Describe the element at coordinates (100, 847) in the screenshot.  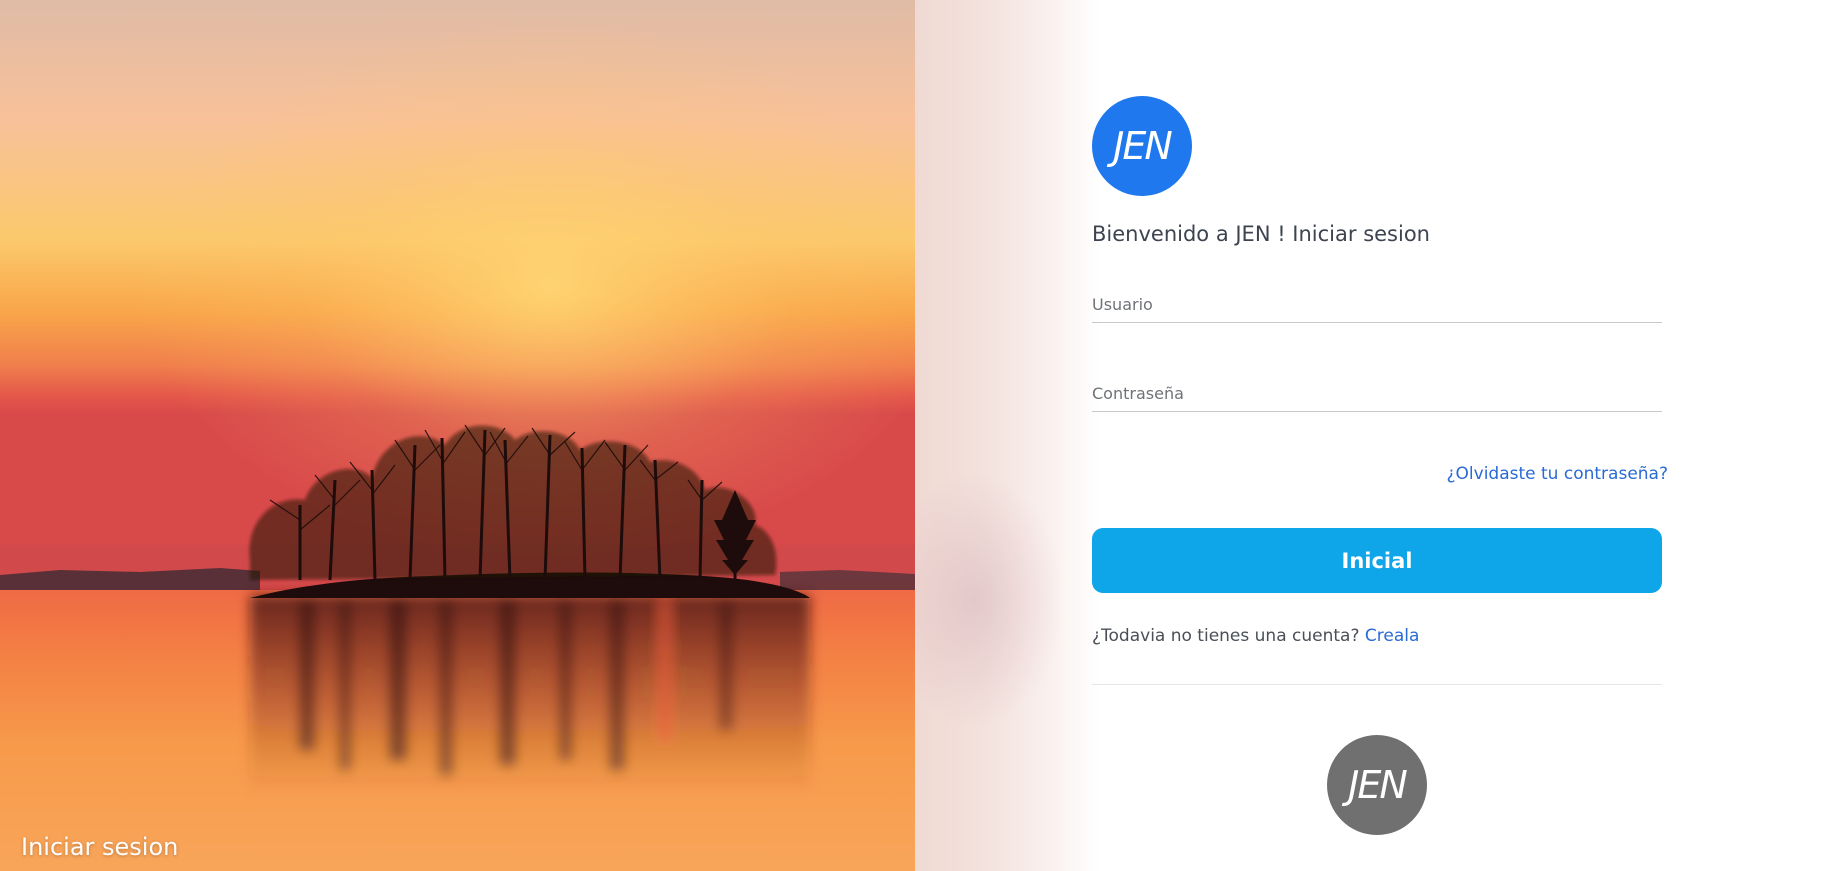
I see `hero-caption: Iniciar sesion` at that location.